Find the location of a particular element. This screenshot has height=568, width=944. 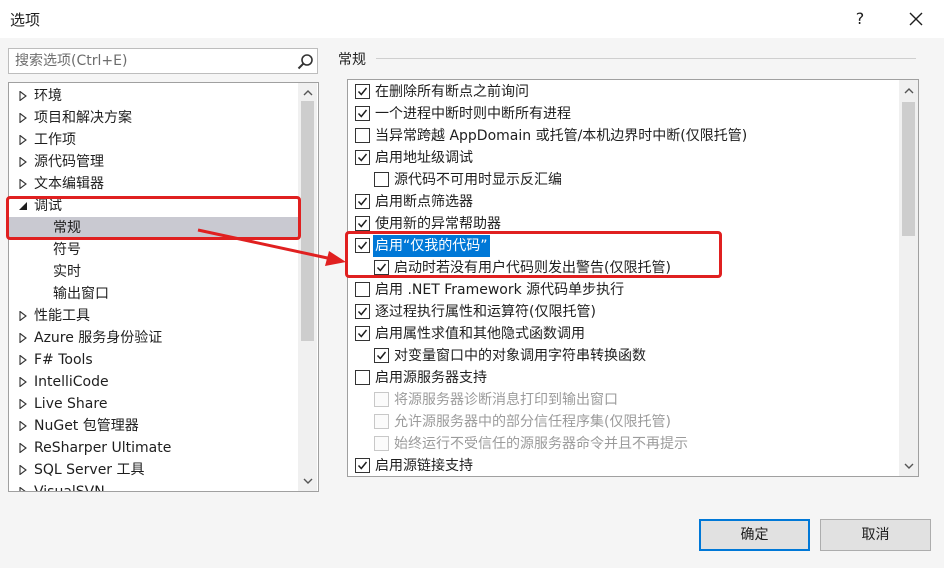

section-divider is located at coordinates (646, 58).